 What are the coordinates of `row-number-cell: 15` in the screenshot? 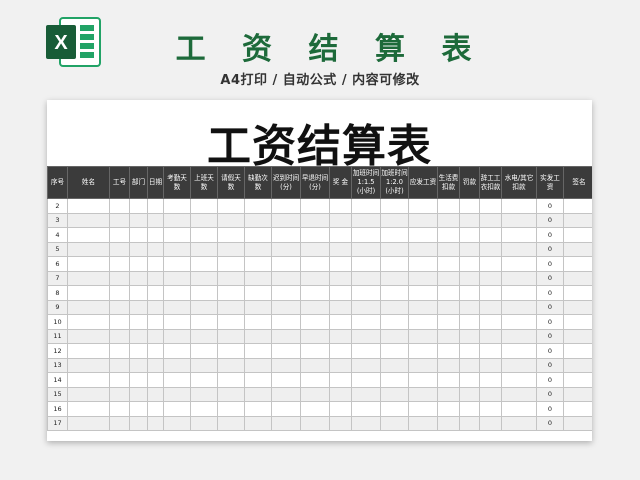 It's located at (57, 394).